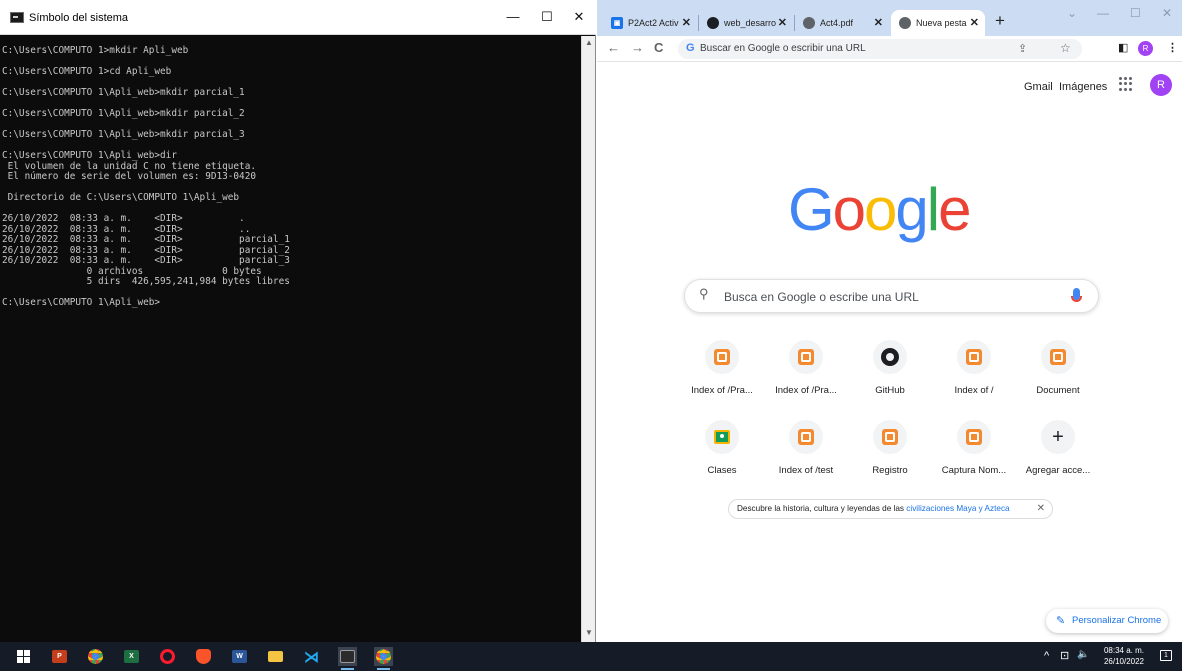 This screenshot has height=671, width=1182. I want to click on taskbar-chrome-profile, so click(383, 658).